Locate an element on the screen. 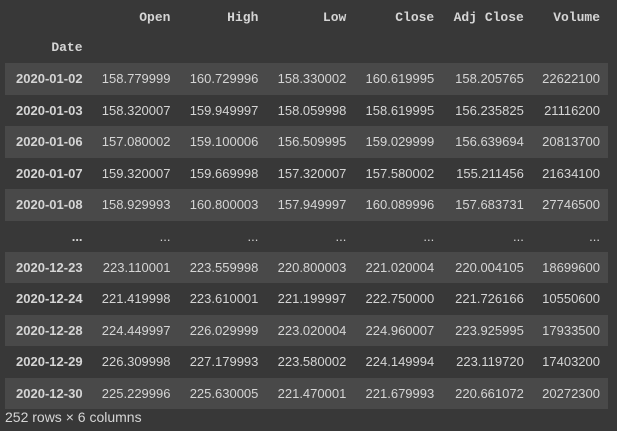 Image resolution: width=617 pixels, height=431 pixels. cell-high: 226.029999 is located at coordinates (224, 330).